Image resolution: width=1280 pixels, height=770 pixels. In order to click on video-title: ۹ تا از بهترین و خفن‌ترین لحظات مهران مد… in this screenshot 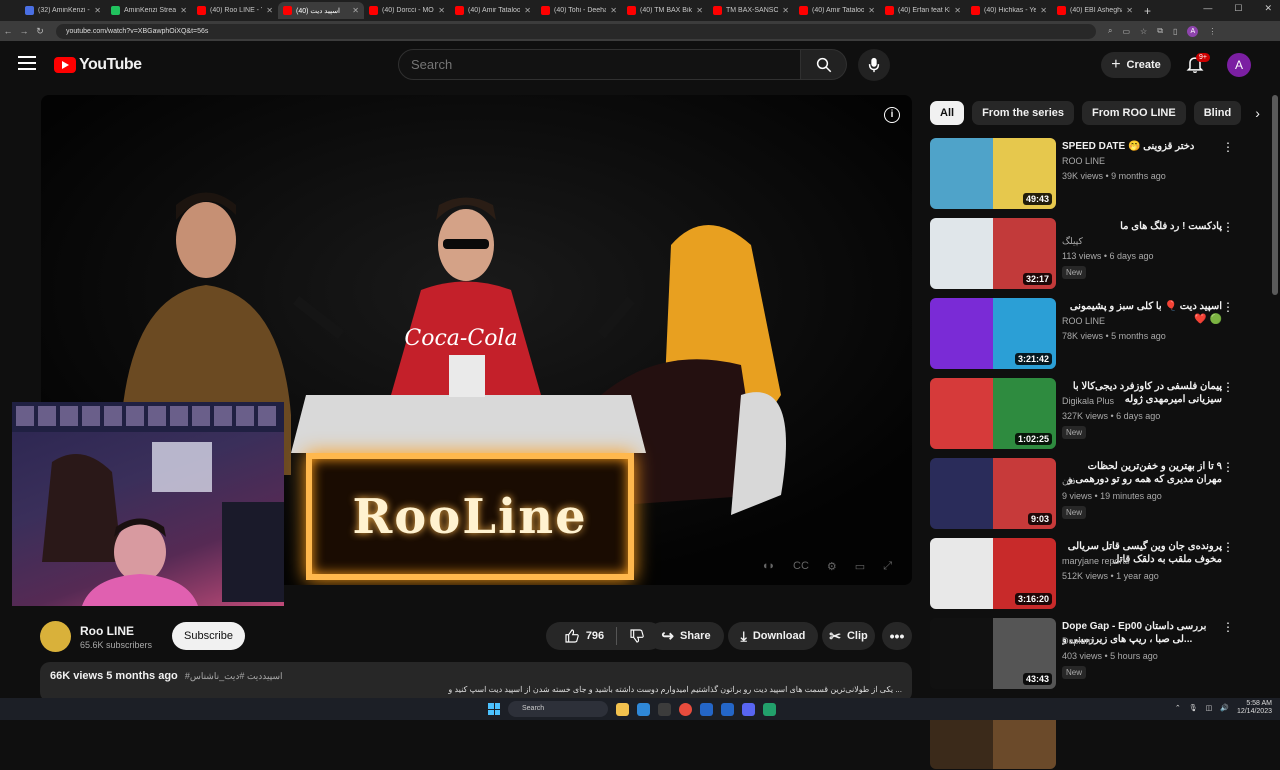, I will do `click(1142, 473)`.